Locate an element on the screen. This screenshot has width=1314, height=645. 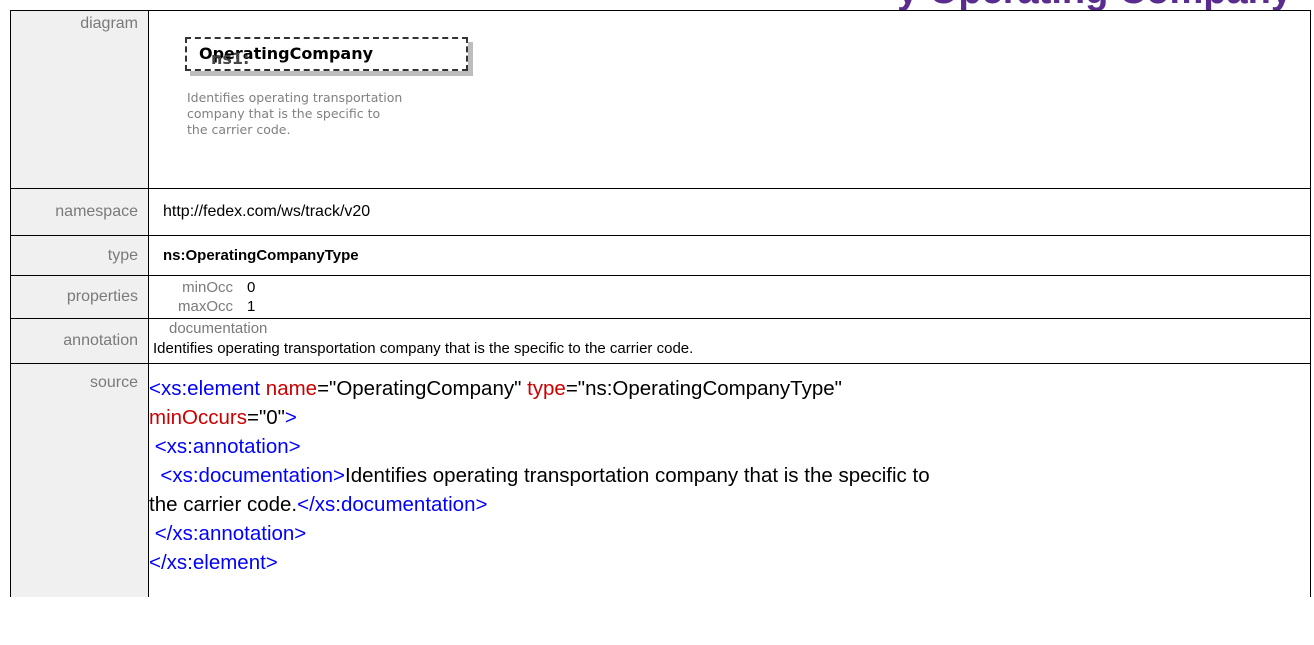
source-token: </xs:documentation> is located at coordinates (392, 504).